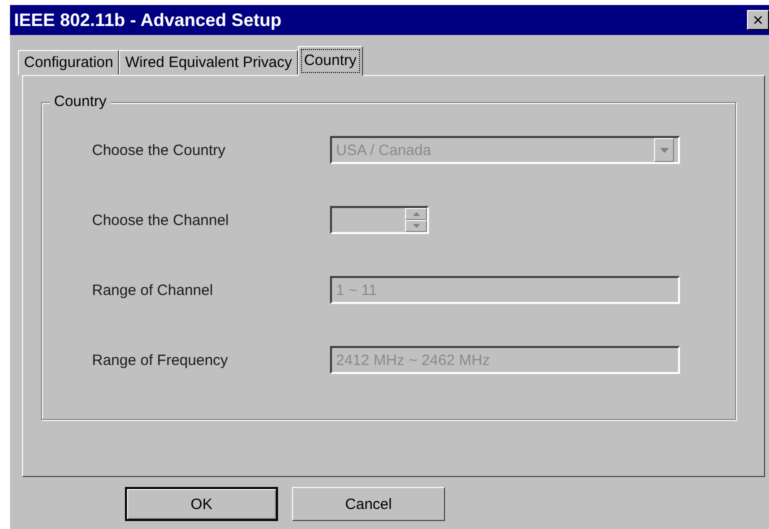  What do you see at coordinates (416, 226) in the screenshot?
I see `down-arrow-icon` at bounding box center [416, 226].